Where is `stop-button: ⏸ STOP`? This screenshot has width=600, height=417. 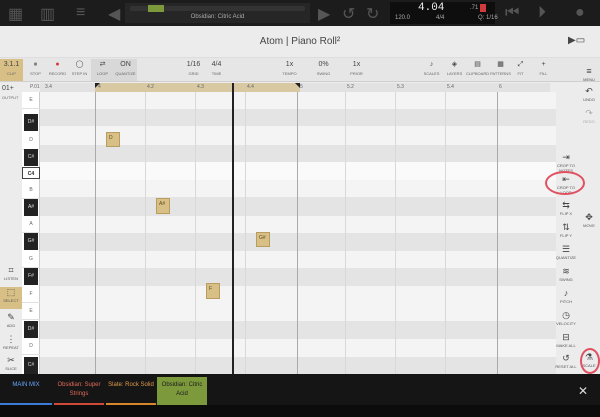 stop-button: ⏸ STOP is located at coordinates (35, 70).